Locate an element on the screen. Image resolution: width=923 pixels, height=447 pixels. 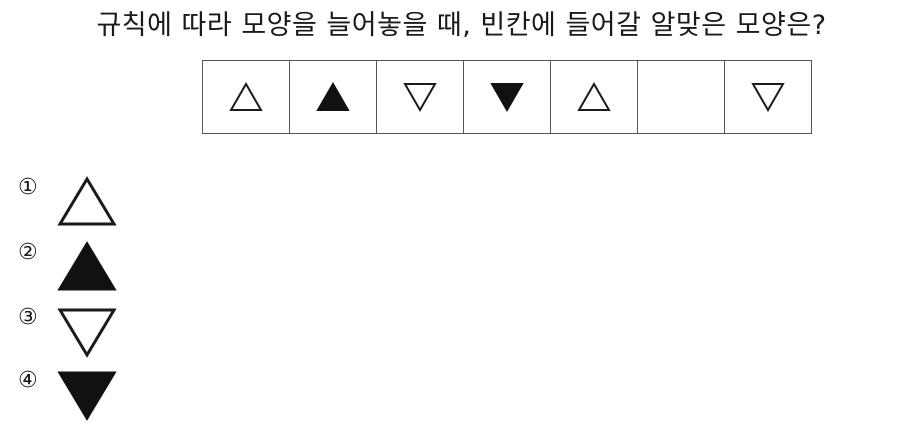
question-text: 규칙에 따라 모양을 늘어놓을 때, 빈칸에 들어갈 알맞은 모양은? is located at coordinates (461, 25).